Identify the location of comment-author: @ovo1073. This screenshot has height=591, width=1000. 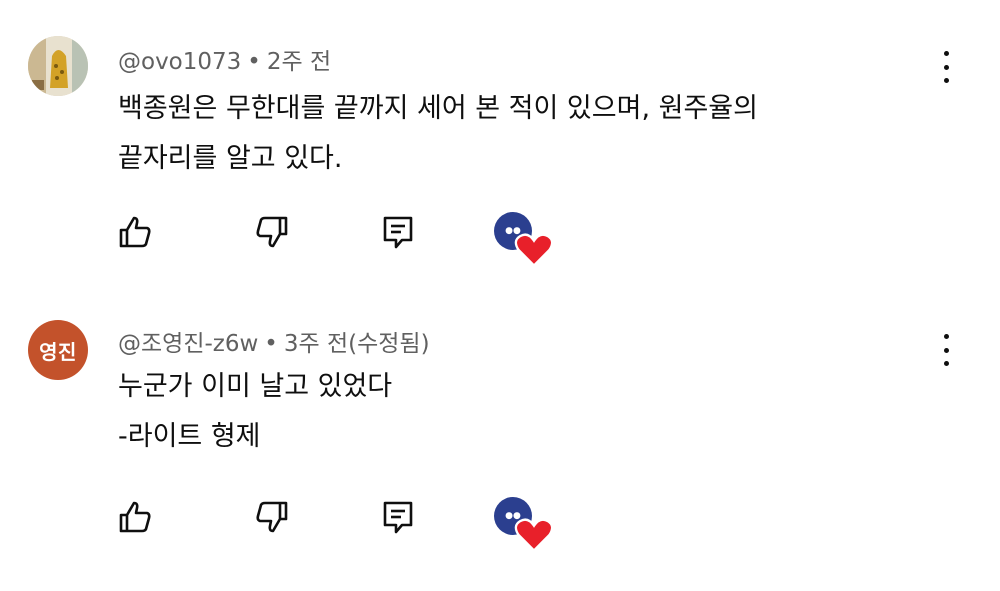
(179, 62).